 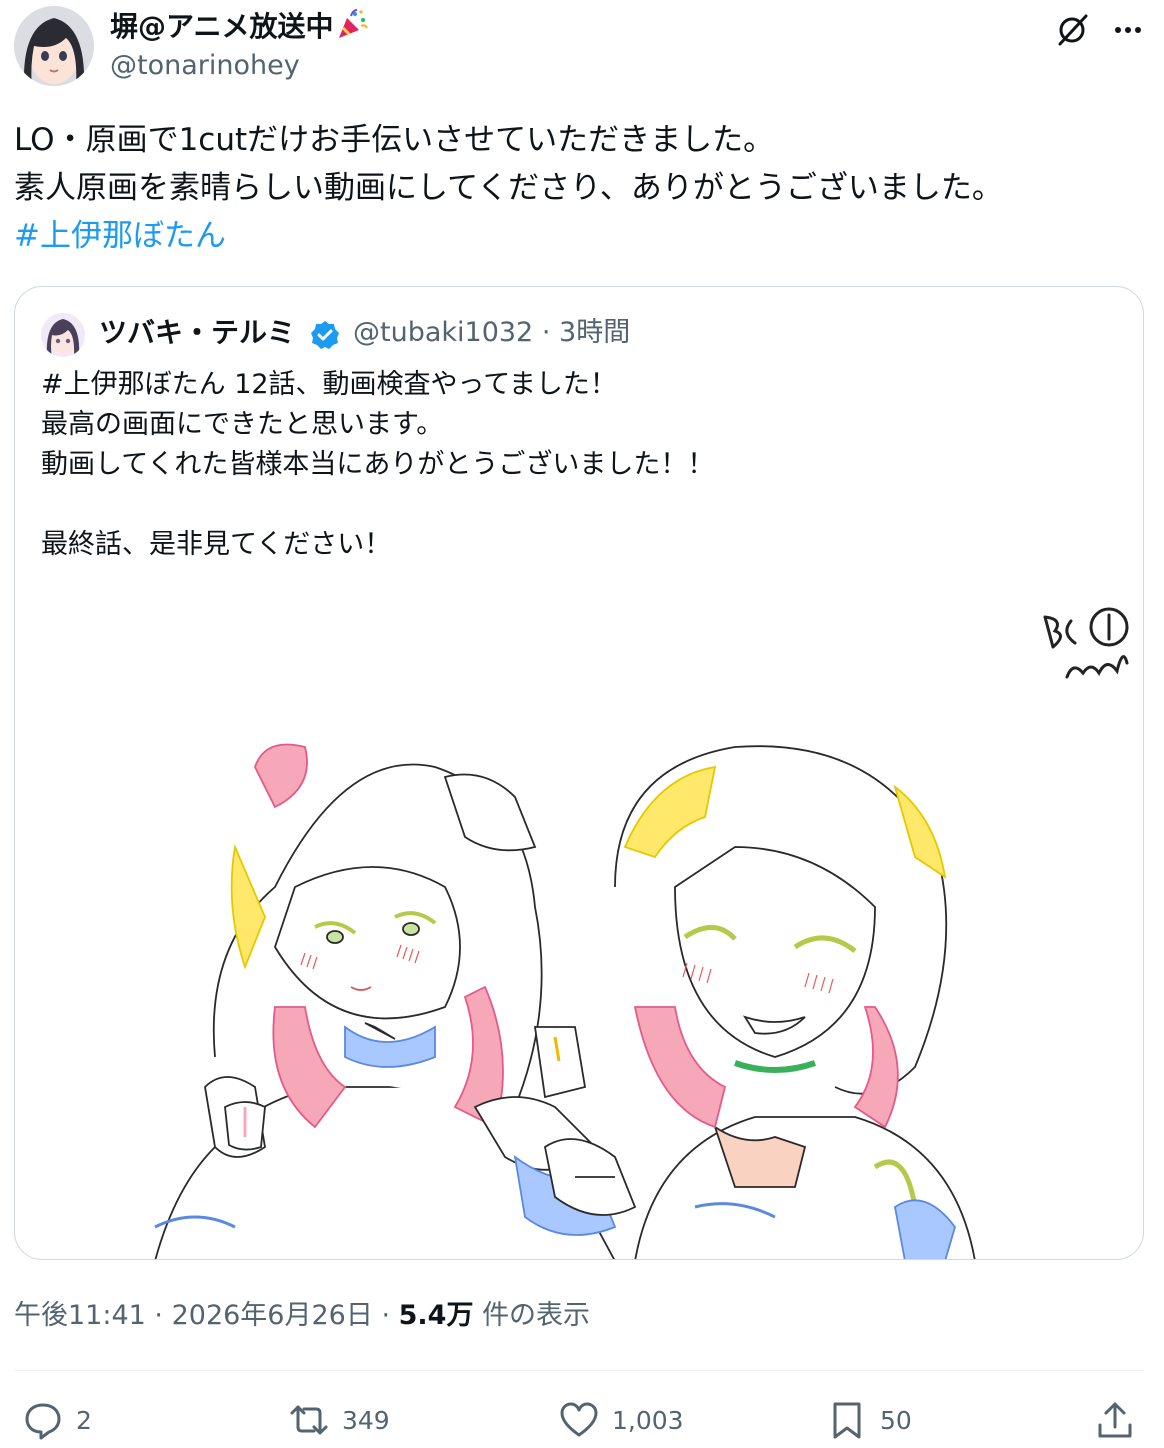 I want to click on reply-button: 2, so click(x=57, y=1420).